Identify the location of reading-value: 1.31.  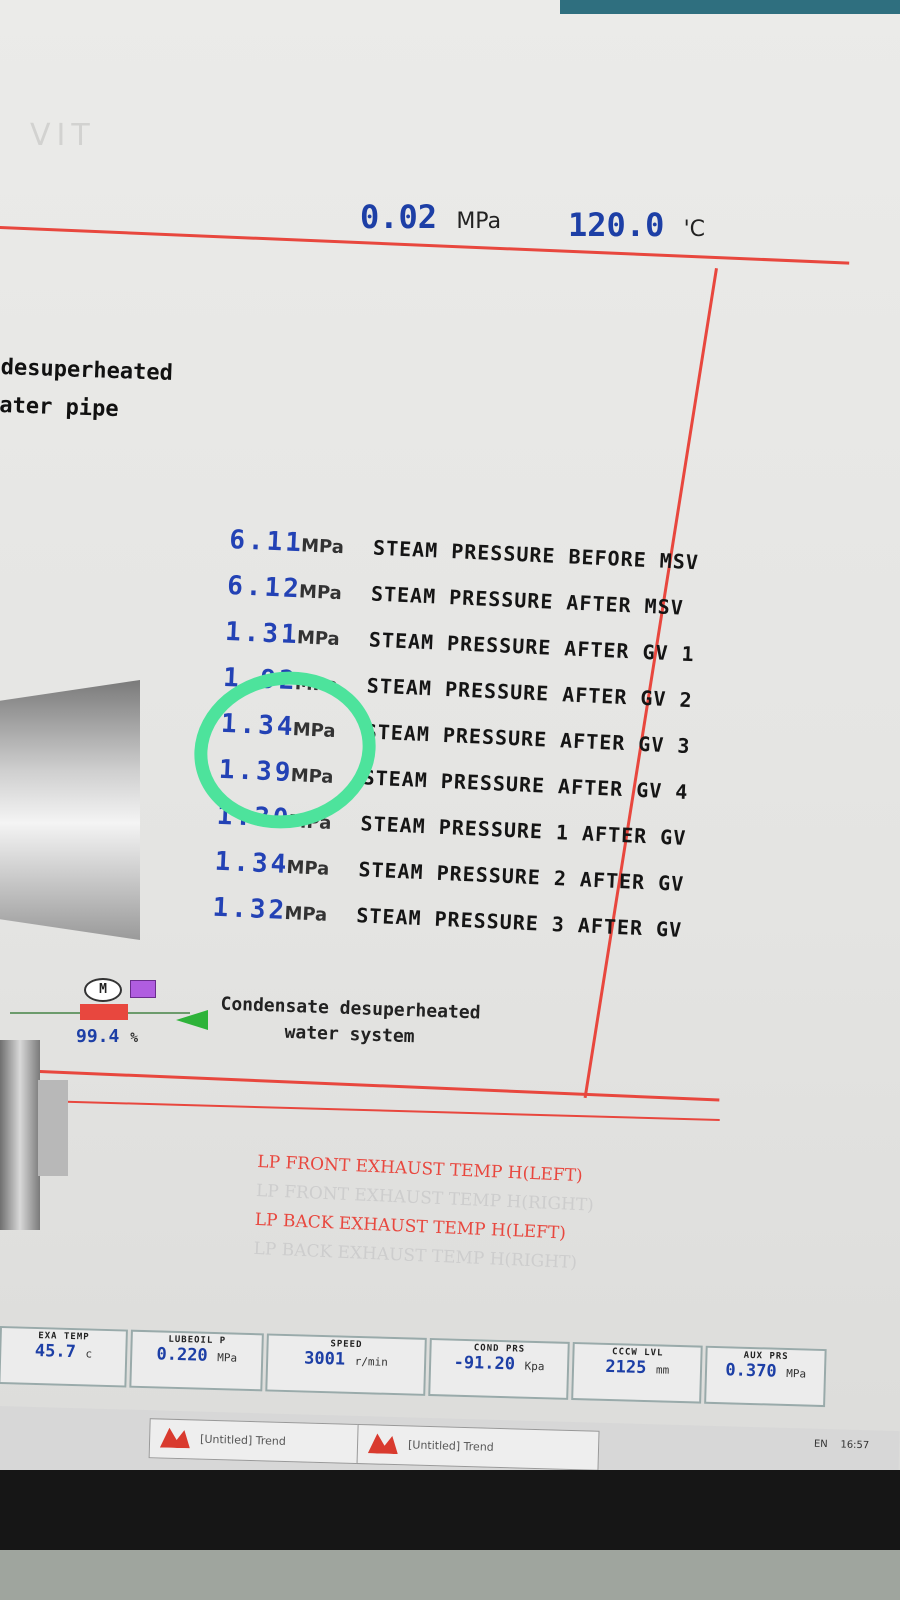
(262, 633).